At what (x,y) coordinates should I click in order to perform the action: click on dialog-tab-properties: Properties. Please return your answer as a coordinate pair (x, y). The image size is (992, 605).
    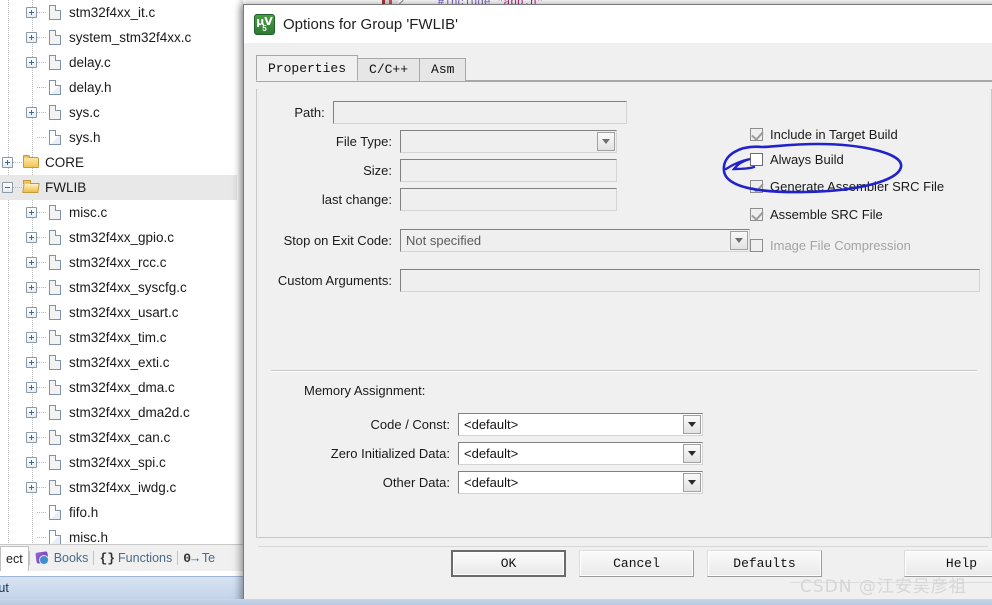
    Looking at the image, I should click on (307, 68).